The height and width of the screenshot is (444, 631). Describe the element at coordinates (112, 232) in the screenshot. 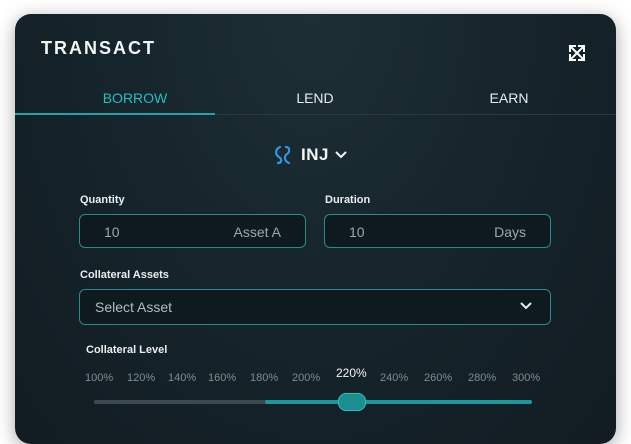

I see `quantity-value: 10` at that location.